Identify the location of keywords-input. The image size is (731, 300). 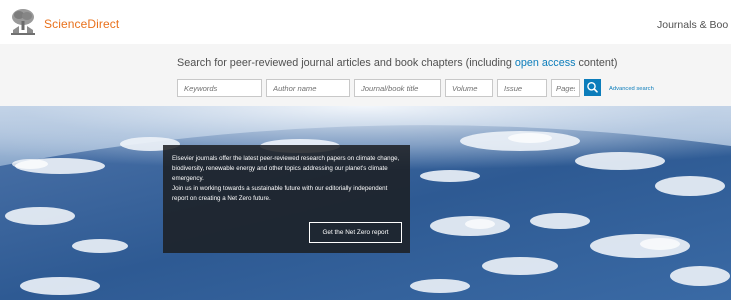
(219, 88).